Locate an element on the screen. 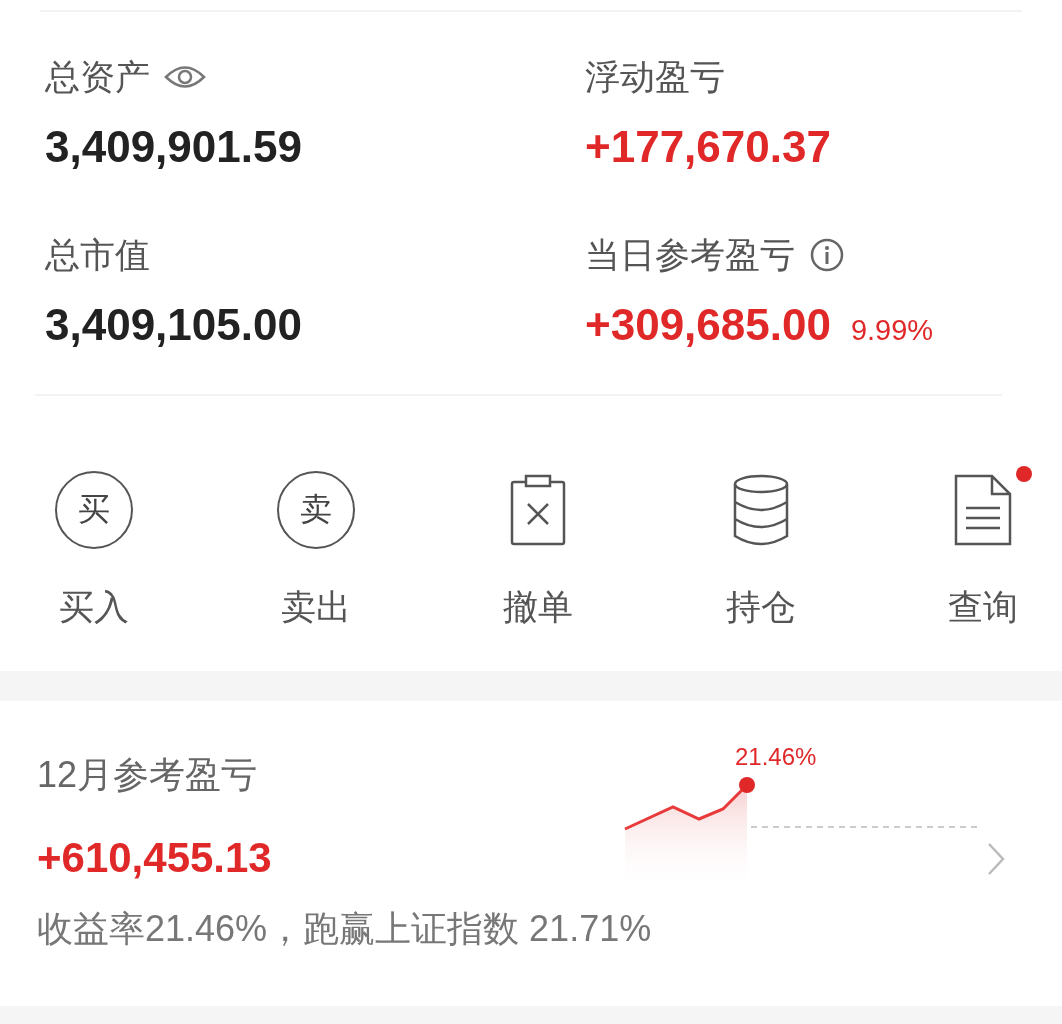 This screenshot has width=1062, height=1024. percent-change: 9.99% is located at coordinates (892, 330).